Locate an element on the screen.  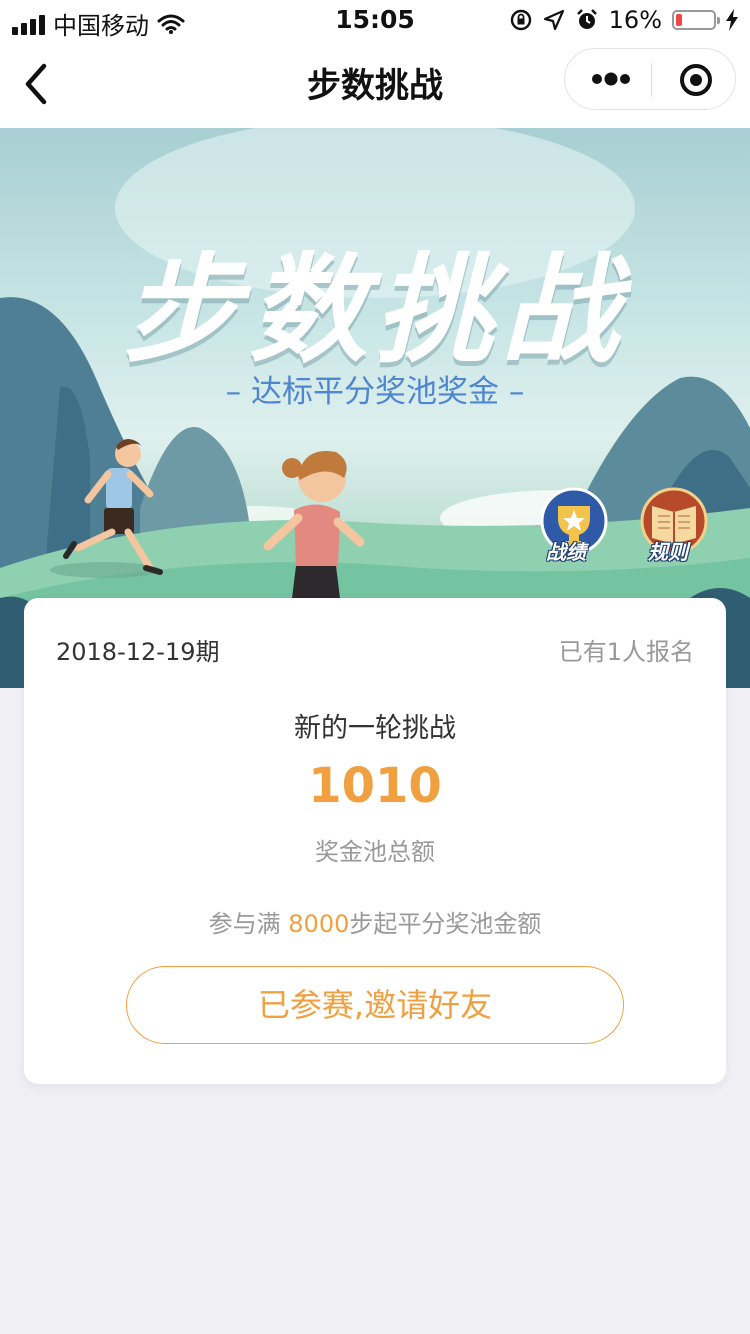
period-label: 2018-12-19期 is located at coordinates (138, 652).